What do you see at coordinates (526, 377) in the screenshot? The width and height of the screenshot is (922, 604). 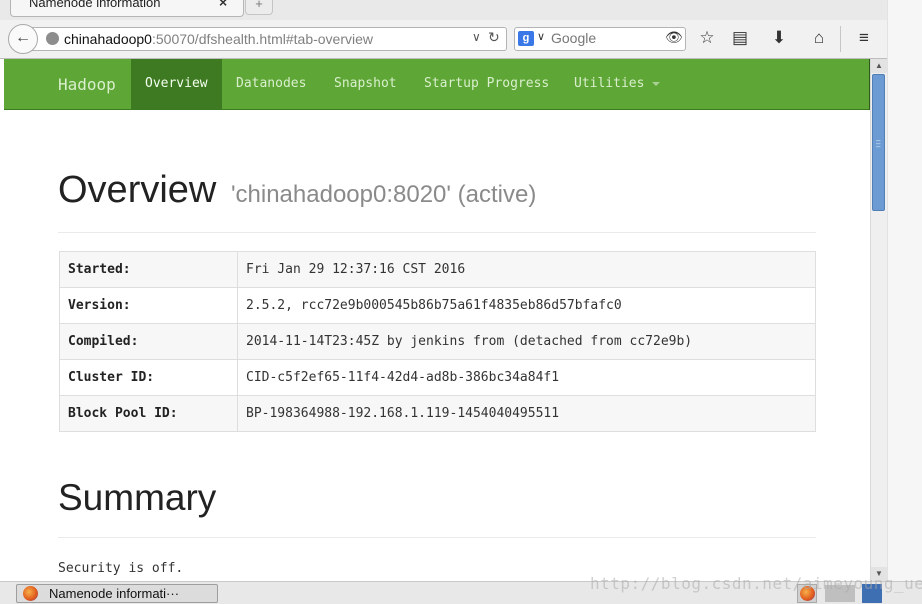 I see `row-value: CID-c5f2ef65-11f4-42d4-ad8b-386bc34a84f1` at bounding box center [526, 377].